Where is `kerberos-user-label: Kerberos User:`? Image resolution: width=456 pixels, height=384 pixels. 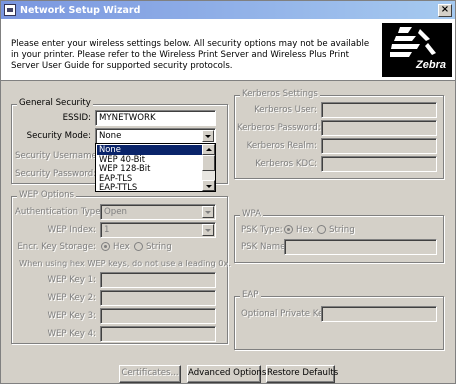 kerberos-user-label: Kerberos User: is located at coordinates (285, 110).